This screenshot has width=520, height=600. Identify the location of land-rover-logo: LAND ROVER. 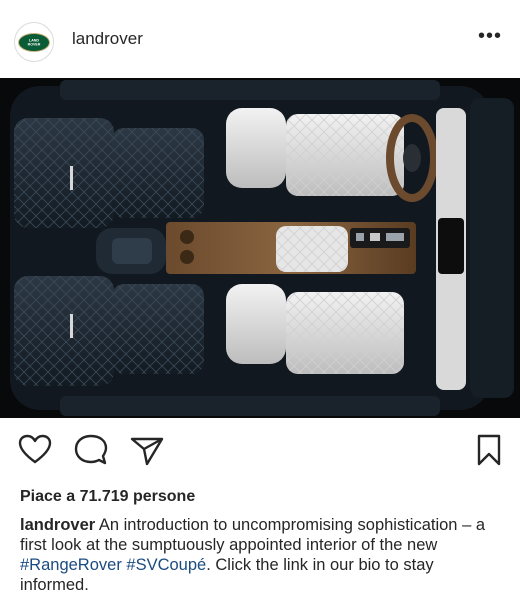
(34, 42).